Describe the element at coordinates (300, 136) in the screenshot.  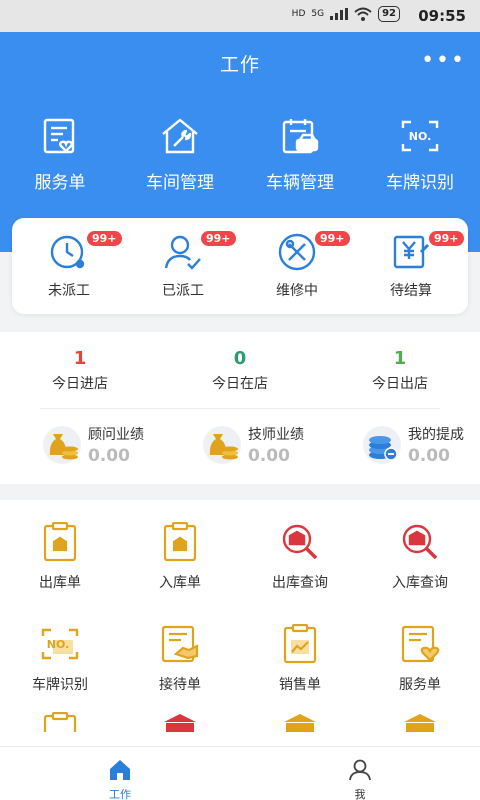
I see `vehicle-icon` at that location.